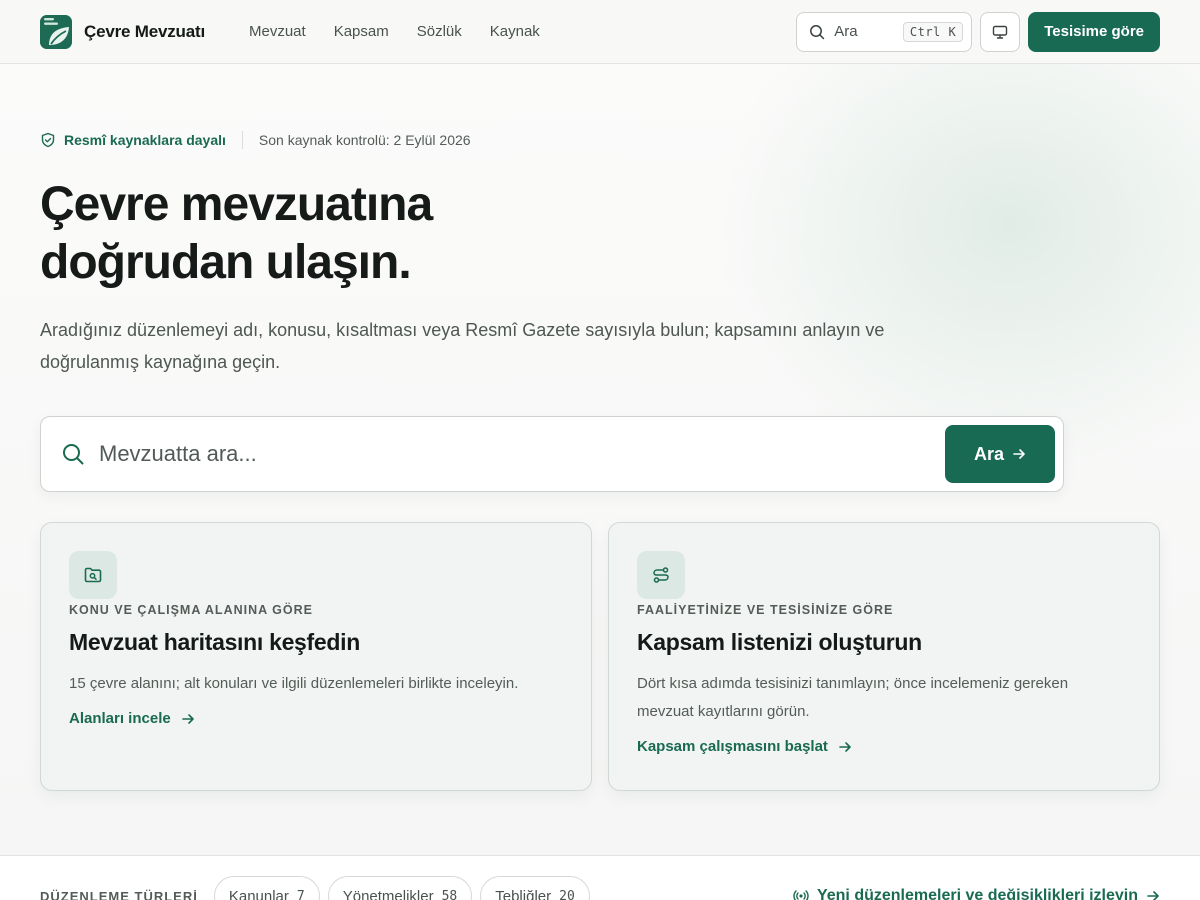 The image size is (1200, 900). I want to click on chip-kanunlar: Kanunlar 7, so click(266, 888).